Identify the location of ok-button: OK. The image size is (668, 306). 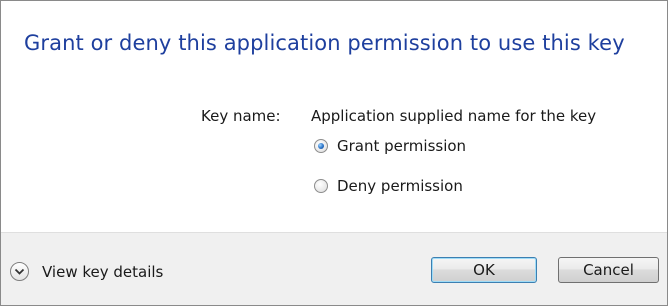
(484, 270).